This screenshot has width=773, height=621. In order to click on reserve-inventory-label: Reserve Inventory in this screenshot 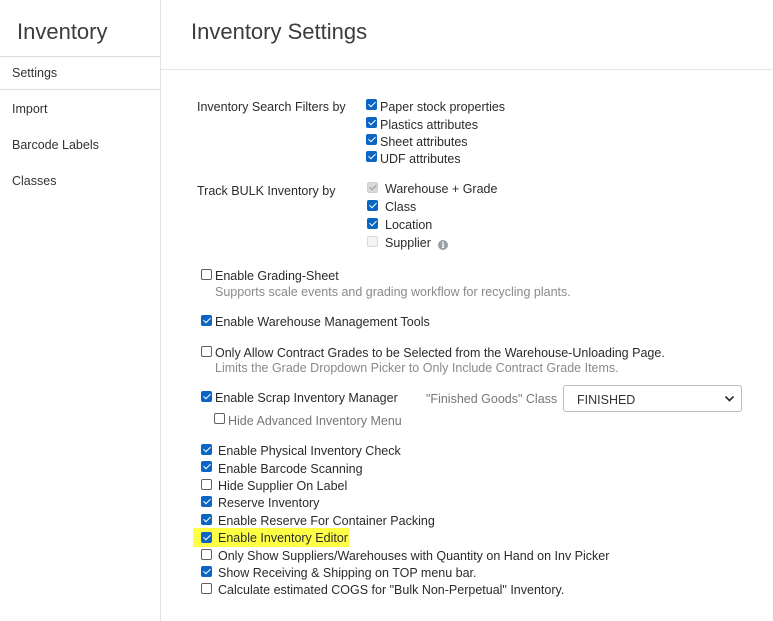, I will do `click(269, 503)`.